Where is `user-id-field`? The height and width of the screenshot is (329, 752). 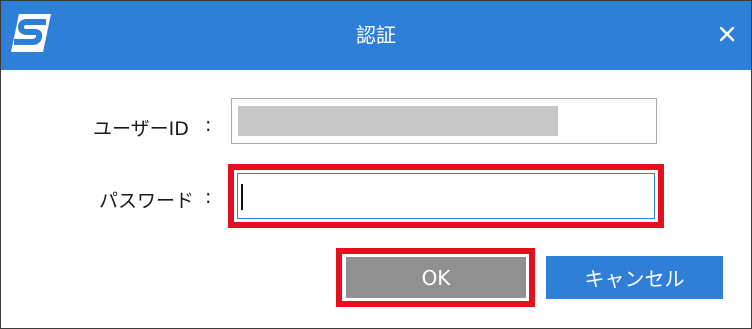 user-id-field is located at coordinates (444, 121).